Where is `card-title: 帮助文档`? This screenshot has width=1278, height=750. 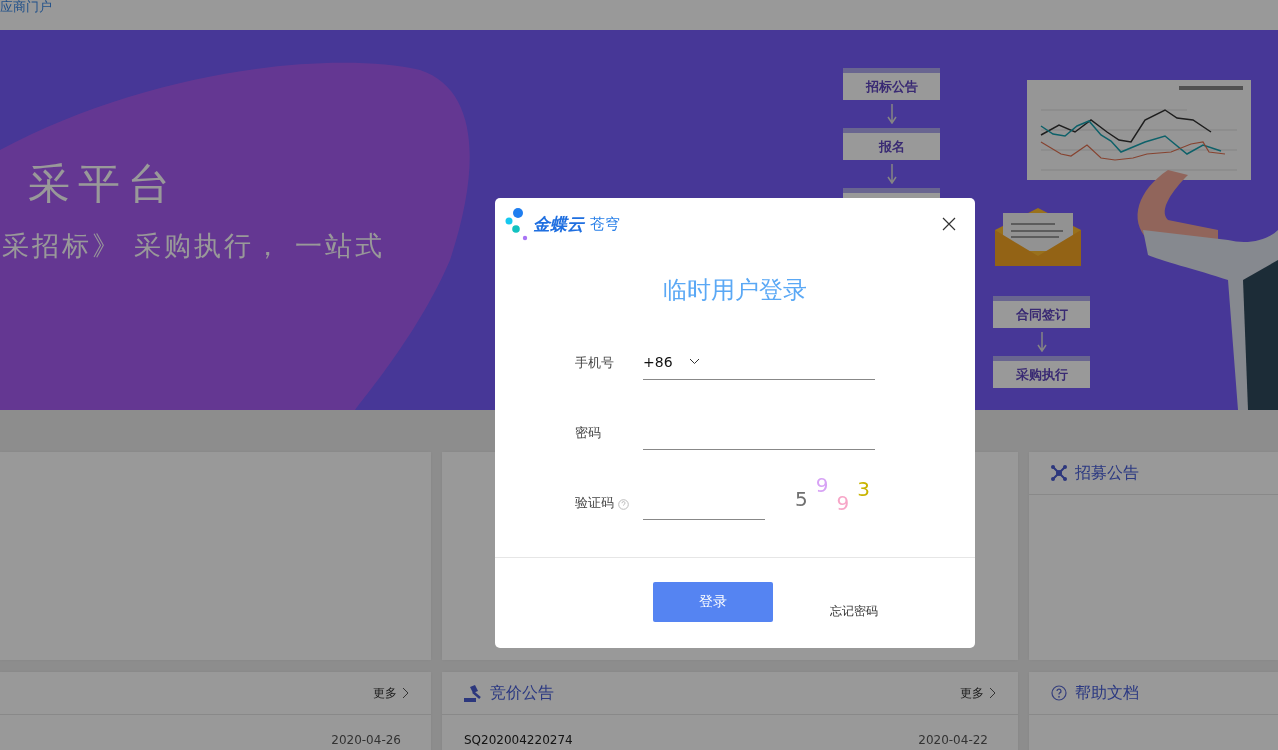 card-title: 帮助文档 is located at coordinates (1107, 693).